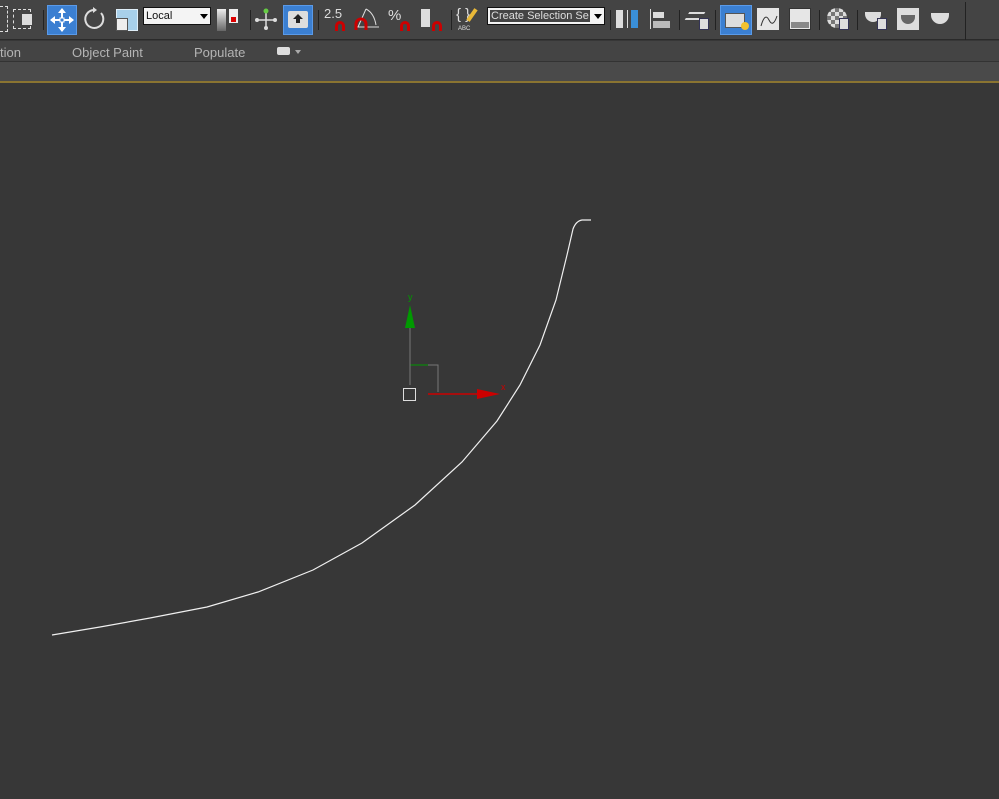 This screenshot has width=999, height=799. Describe the element at coordinates (499, 71) in the screenshot. I see `ribbon-panel` at that location.